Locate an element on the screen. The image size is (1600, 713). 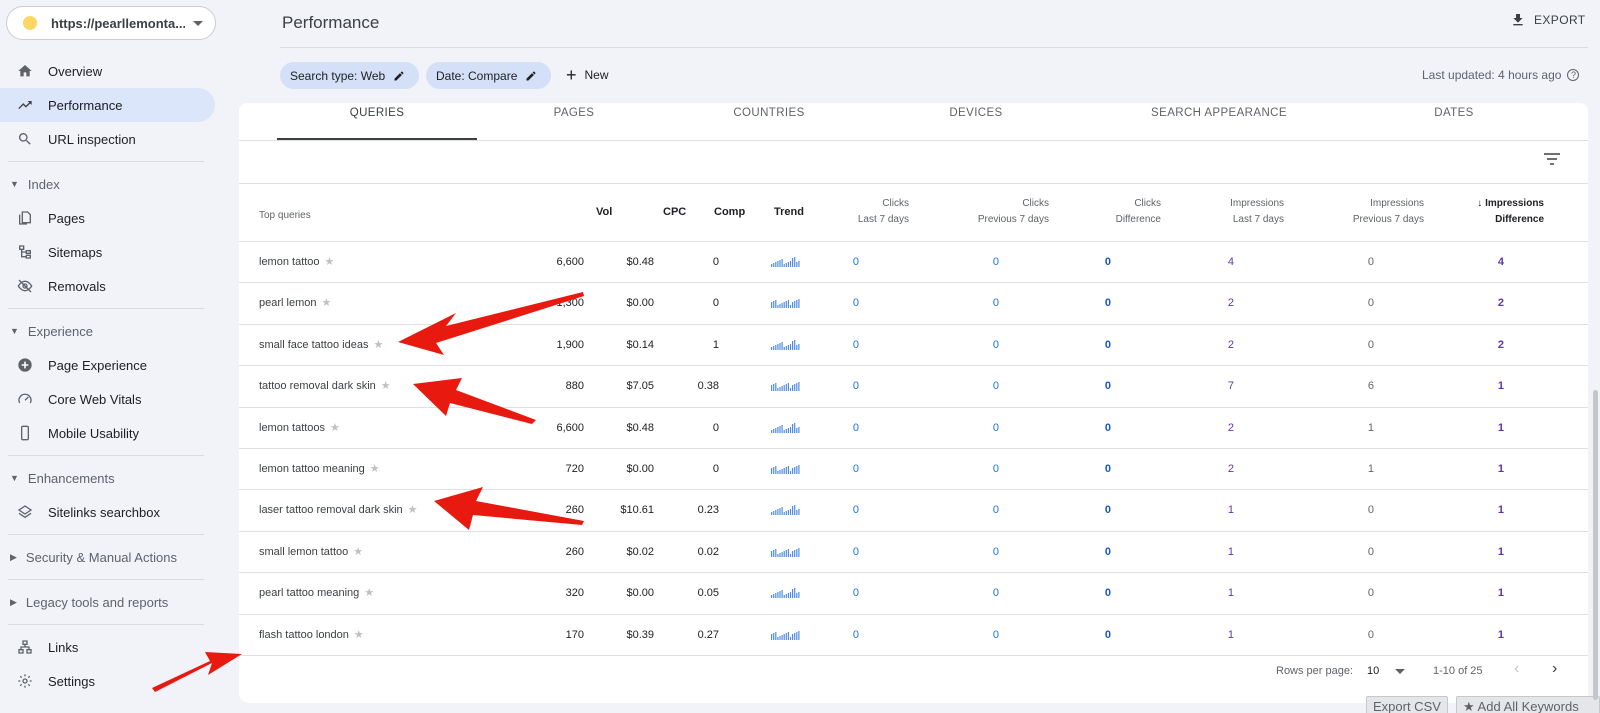
col-header-clicks-difference: Clicks Difference is located at coordinates (1106, 212).